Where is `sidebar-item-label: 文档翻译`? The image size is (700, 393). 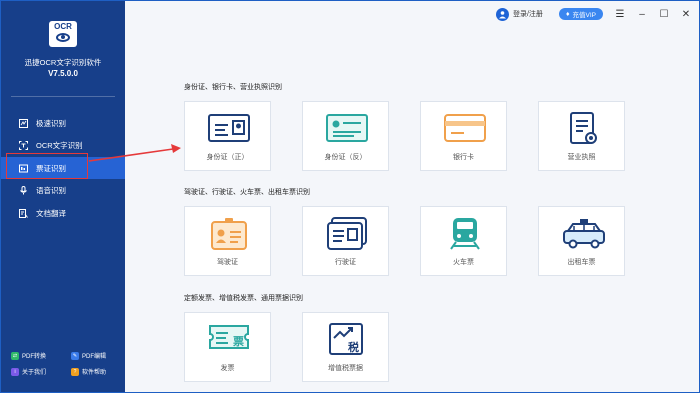
sidebar-item-label: 文档翻译 is located at coordinates (51, 213).